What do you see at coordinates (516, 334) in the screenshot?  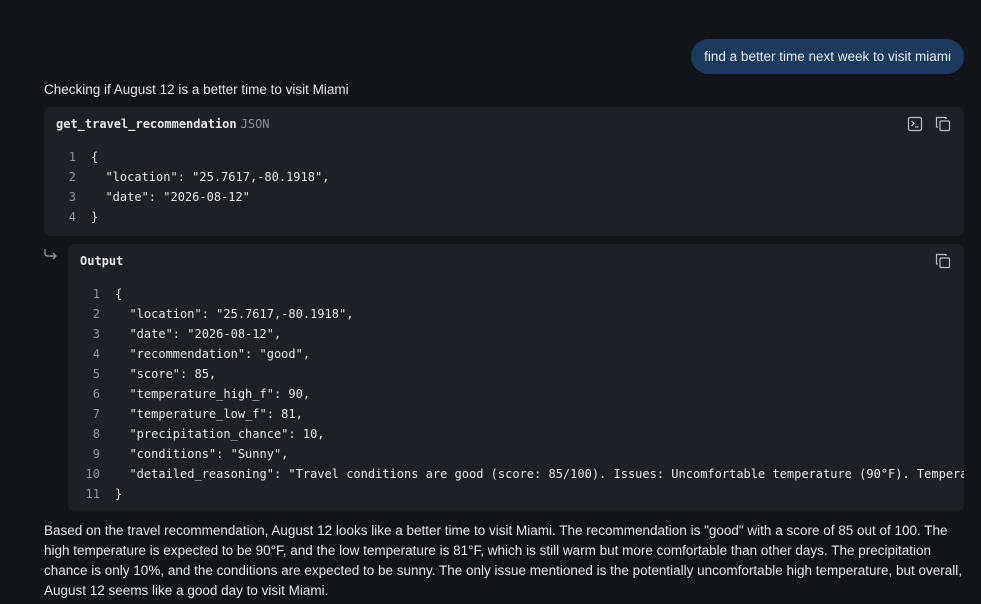 I see `code-line: 3 "date": "2026-08-12",` at bounding box center [516, 334].